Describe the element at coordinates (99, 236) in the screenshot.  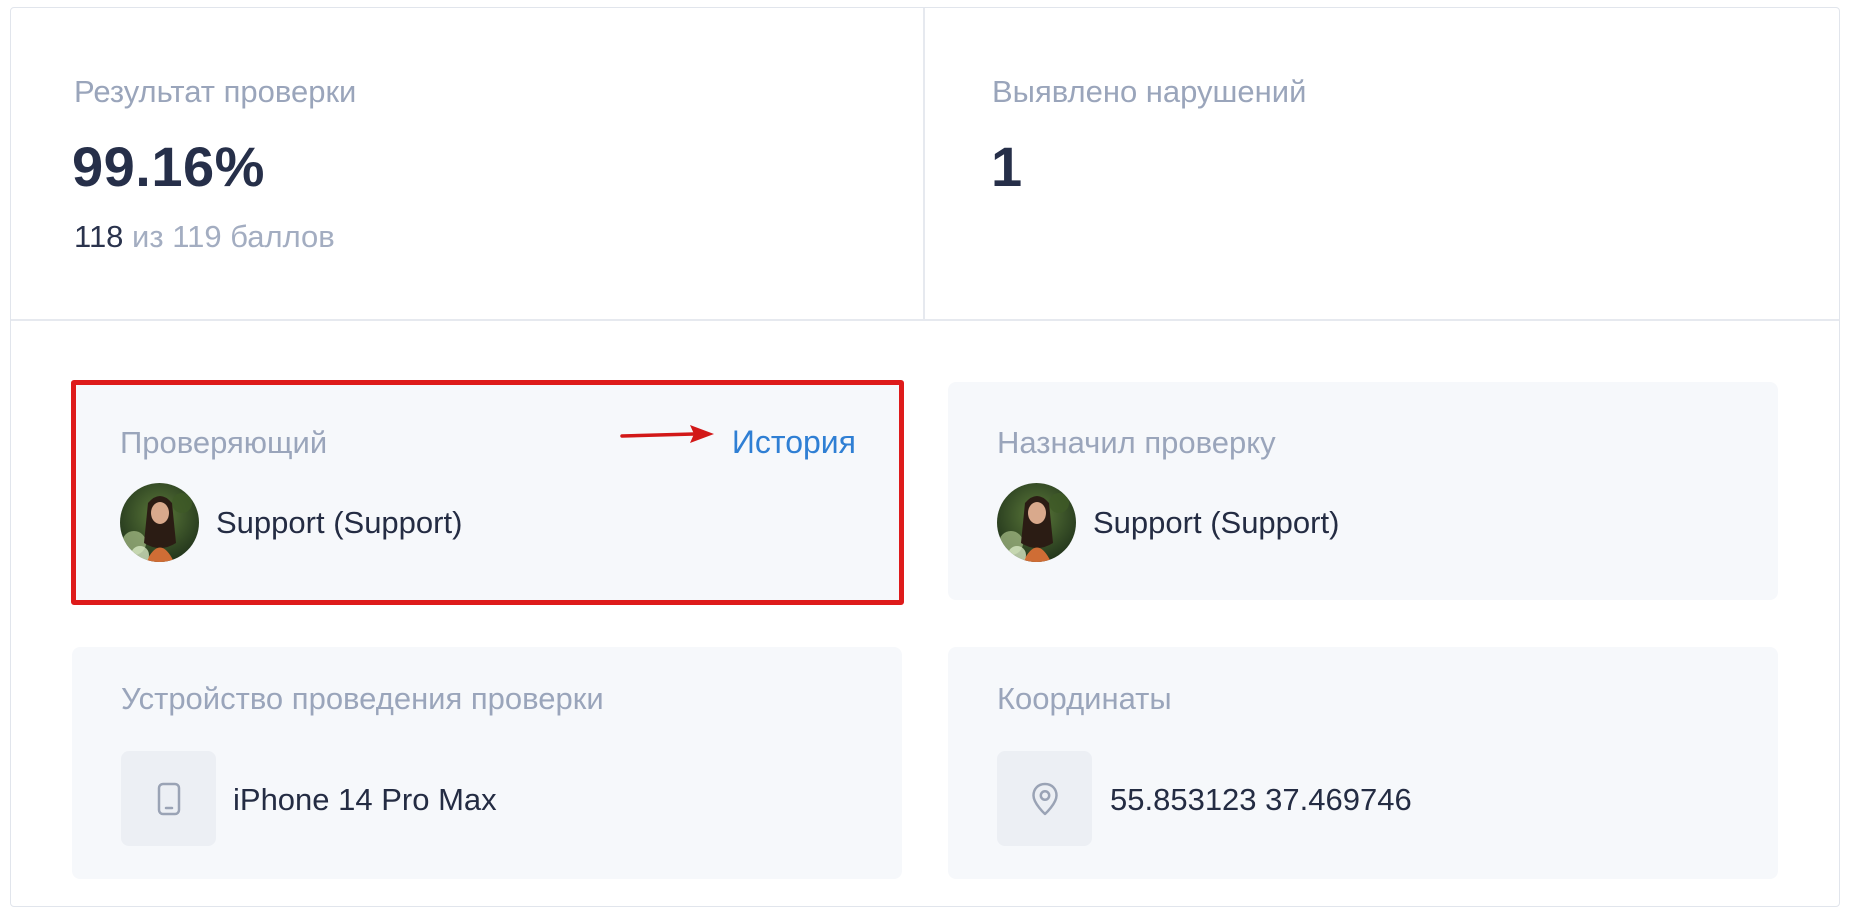
I see `score-current: 118` at that location.